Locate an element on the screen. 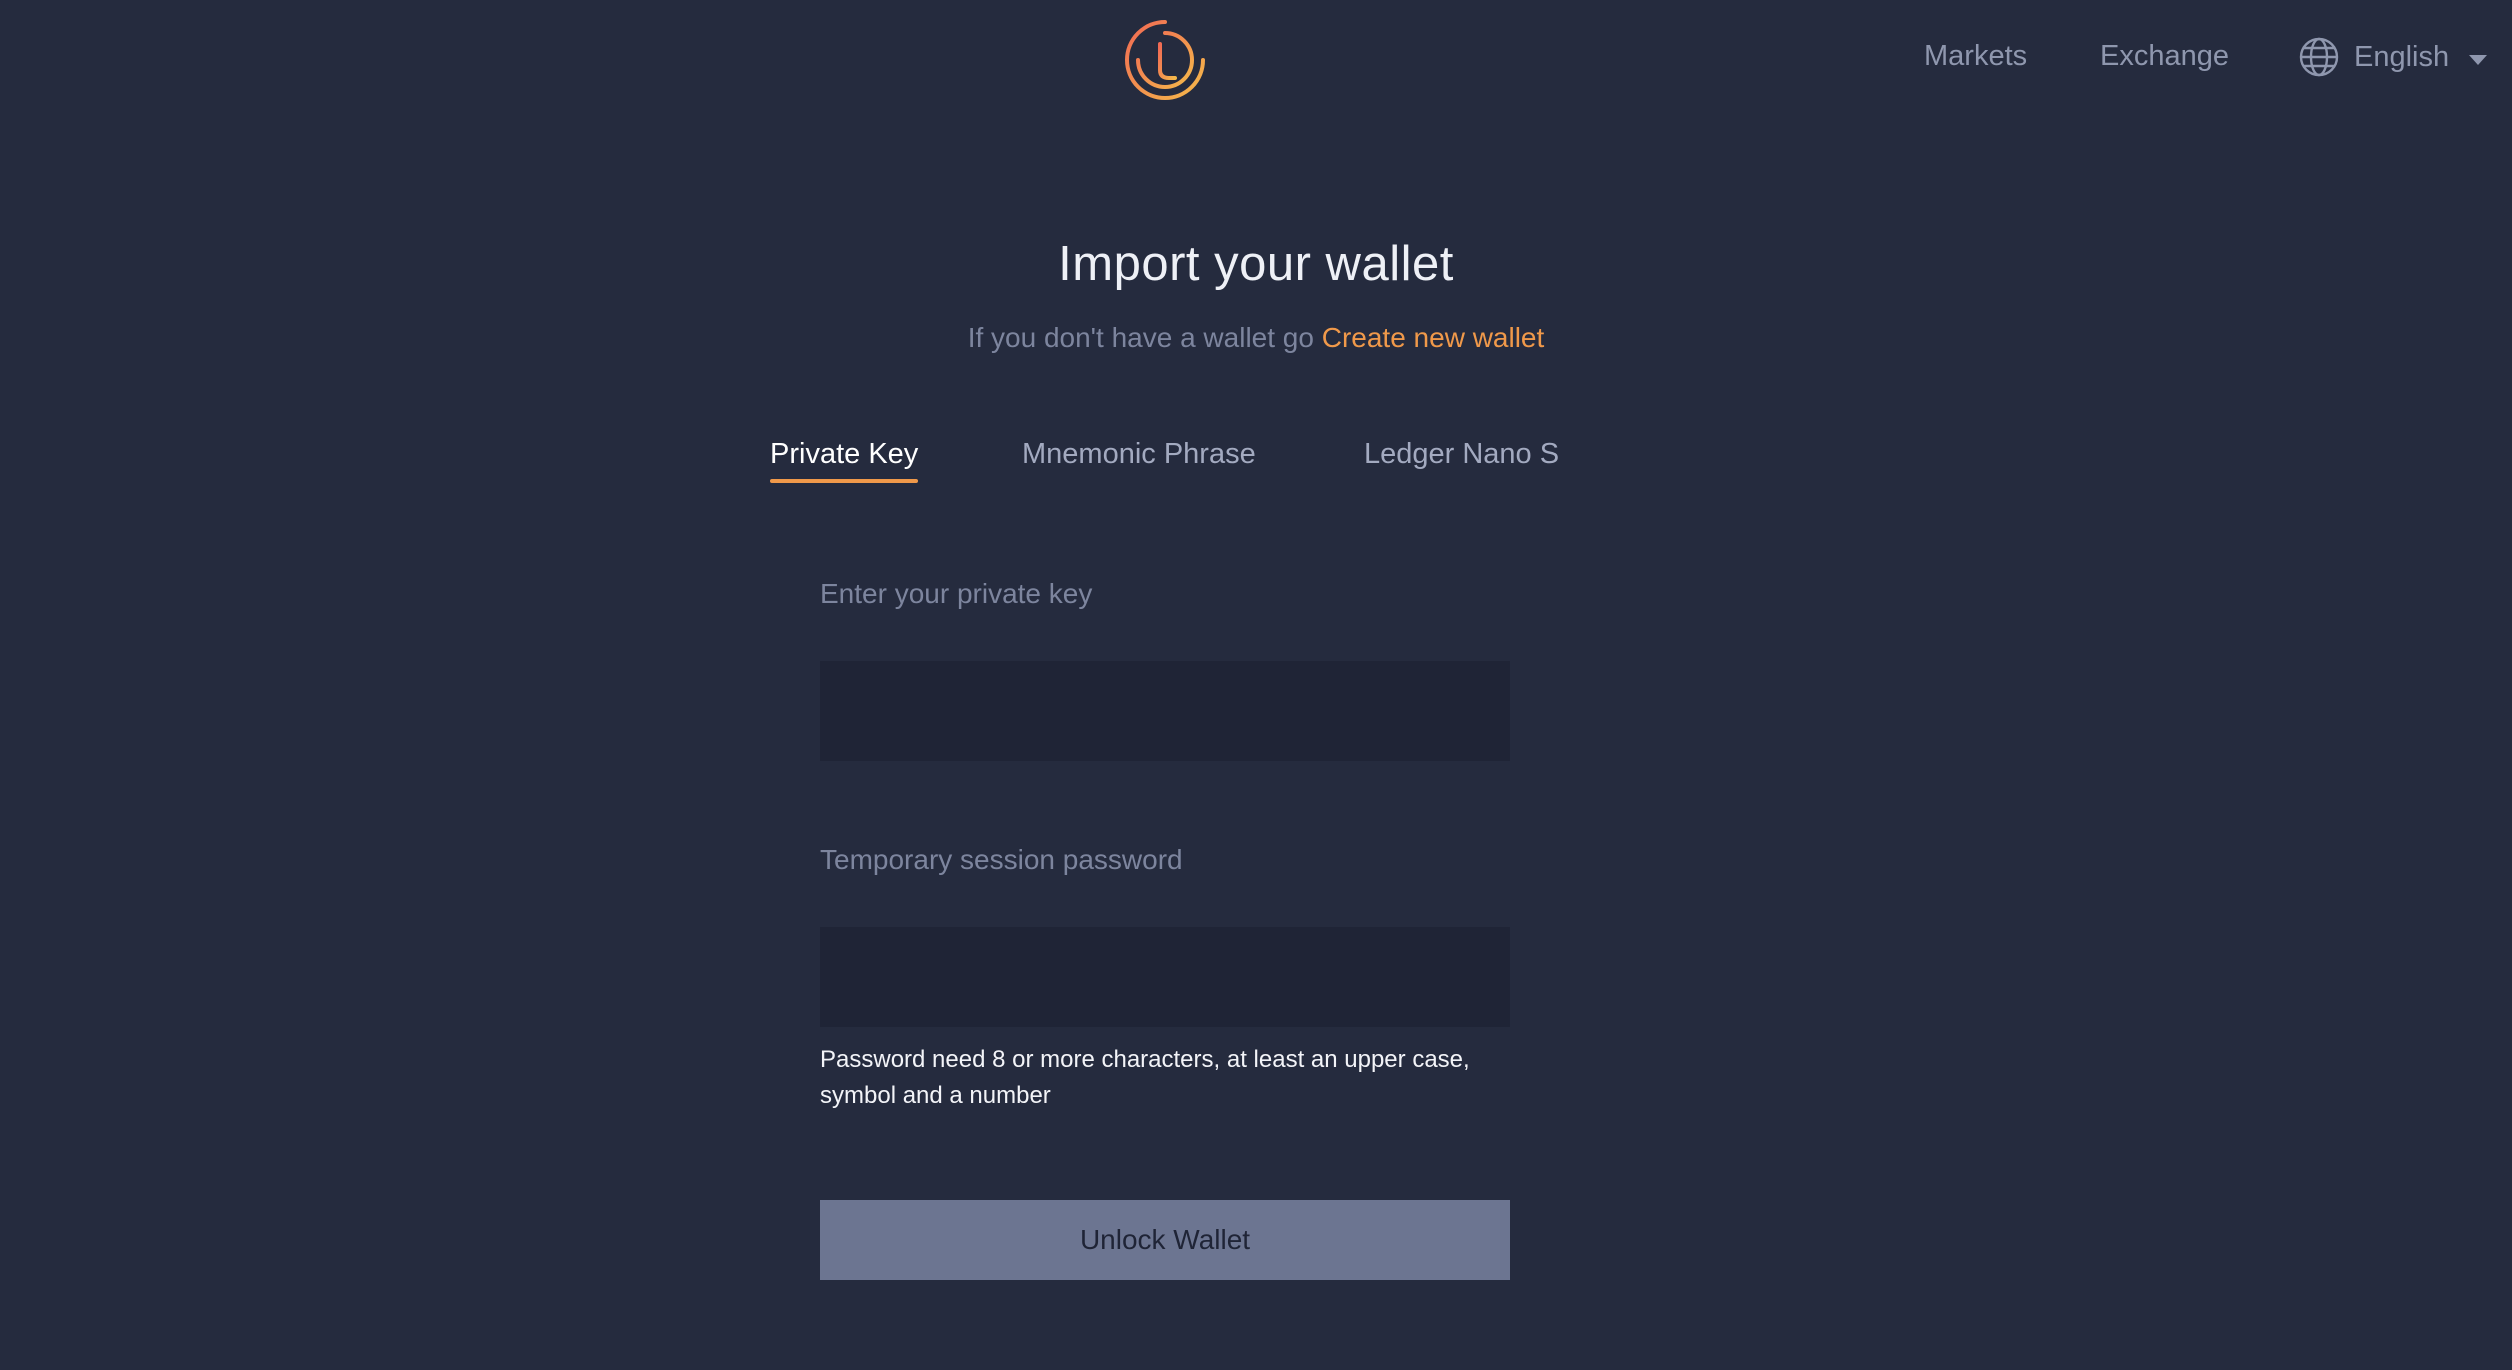 This screenshot has height=1370, width=2512. session-password-label: Temporary session password is located at coordinates (1001, 859).